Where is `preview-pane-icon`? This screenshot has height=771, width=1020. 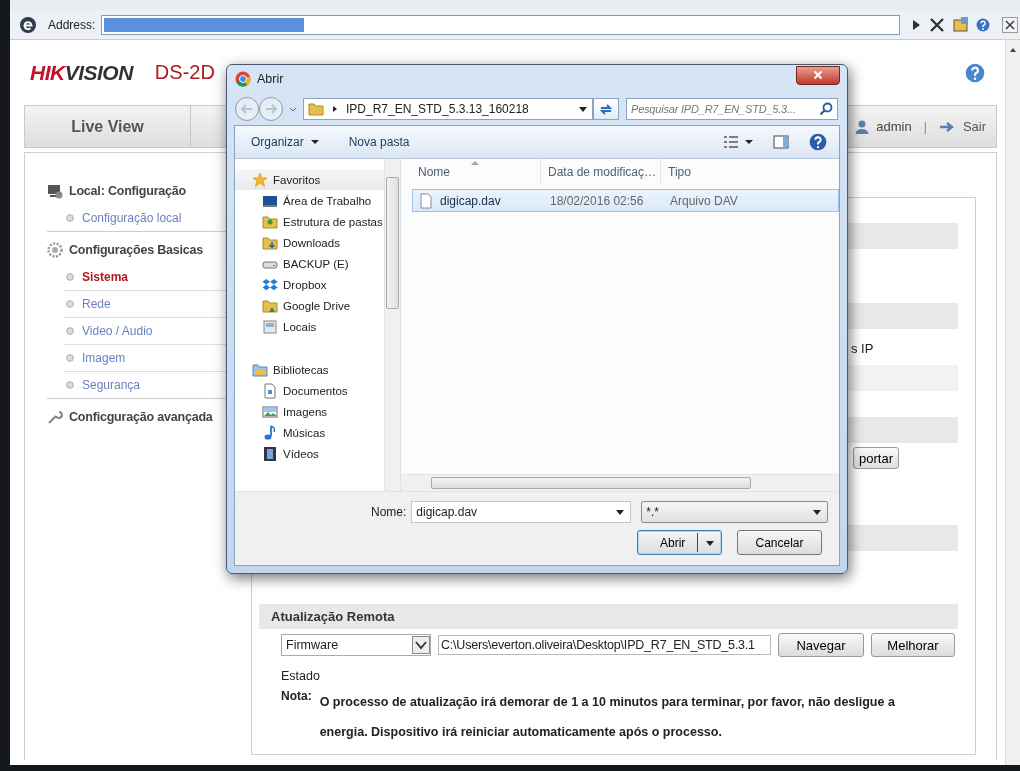 preview-pane-icon is located at coordinates (781, 142).